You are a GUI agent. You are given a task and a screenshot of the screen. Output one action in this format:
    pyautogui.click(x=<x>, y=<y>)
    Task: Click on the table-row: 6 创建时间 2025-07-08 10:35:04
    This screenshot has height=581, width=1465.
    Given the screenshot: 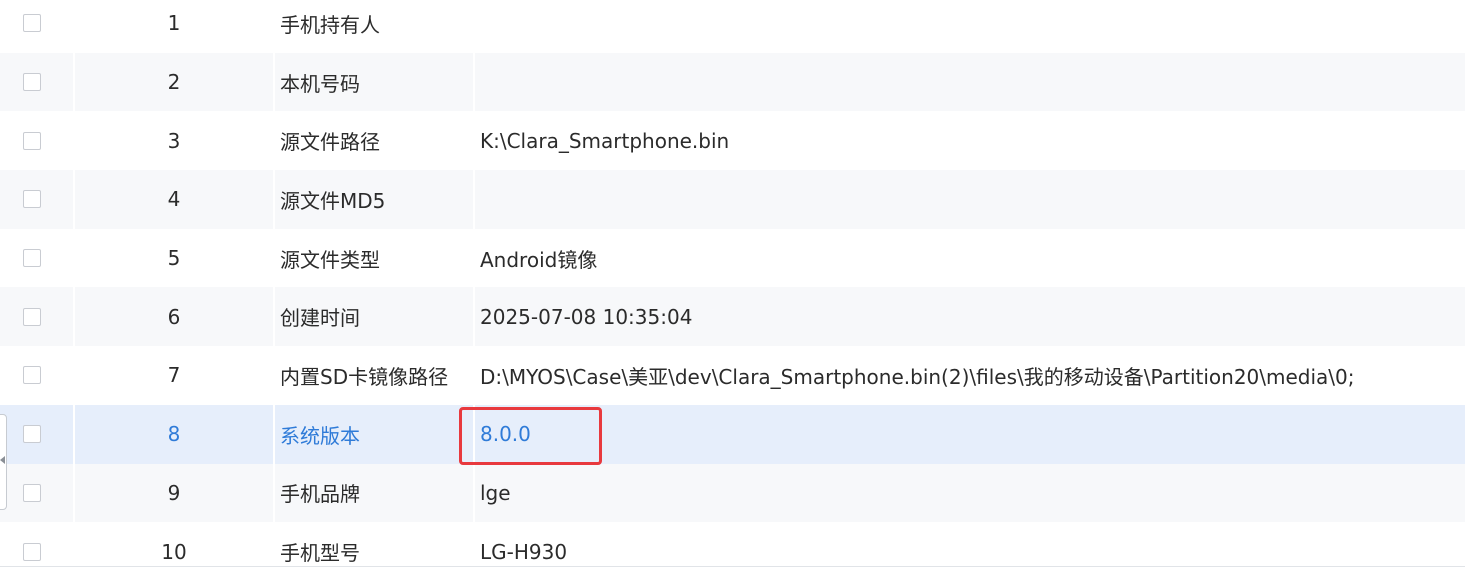 What is the action you would take?
    pyautogui.click(x=732, y=317)
    